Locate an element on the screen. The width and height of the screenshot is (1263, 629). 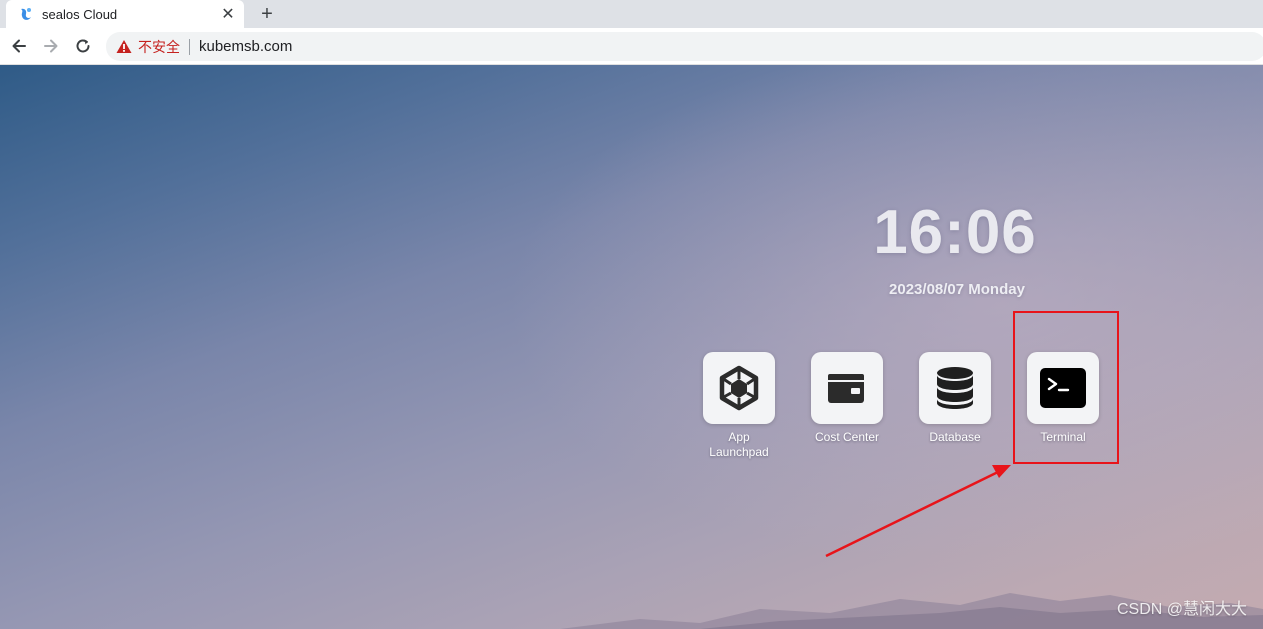
tab-strip: sealos Cloud ✕ + is located at coordinates (631, 14).